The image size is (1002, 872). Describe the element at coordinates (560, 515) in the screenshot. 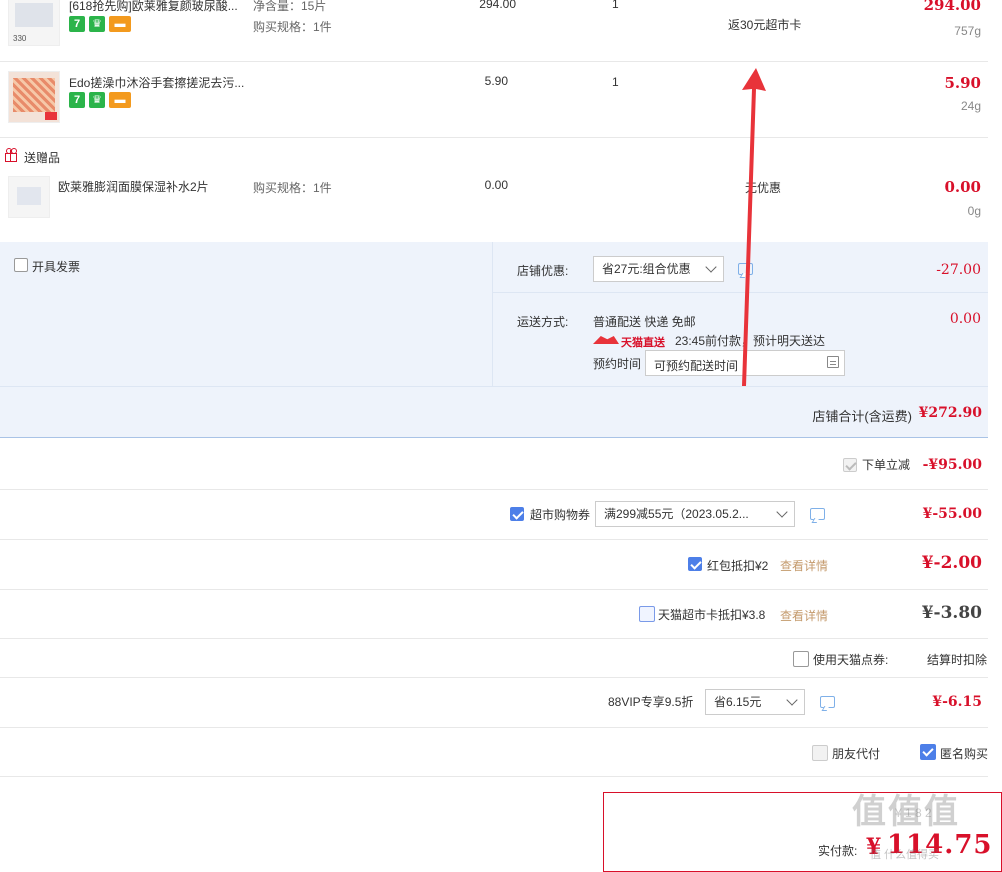

I see `coupon-label: 超市购物券` at that location.